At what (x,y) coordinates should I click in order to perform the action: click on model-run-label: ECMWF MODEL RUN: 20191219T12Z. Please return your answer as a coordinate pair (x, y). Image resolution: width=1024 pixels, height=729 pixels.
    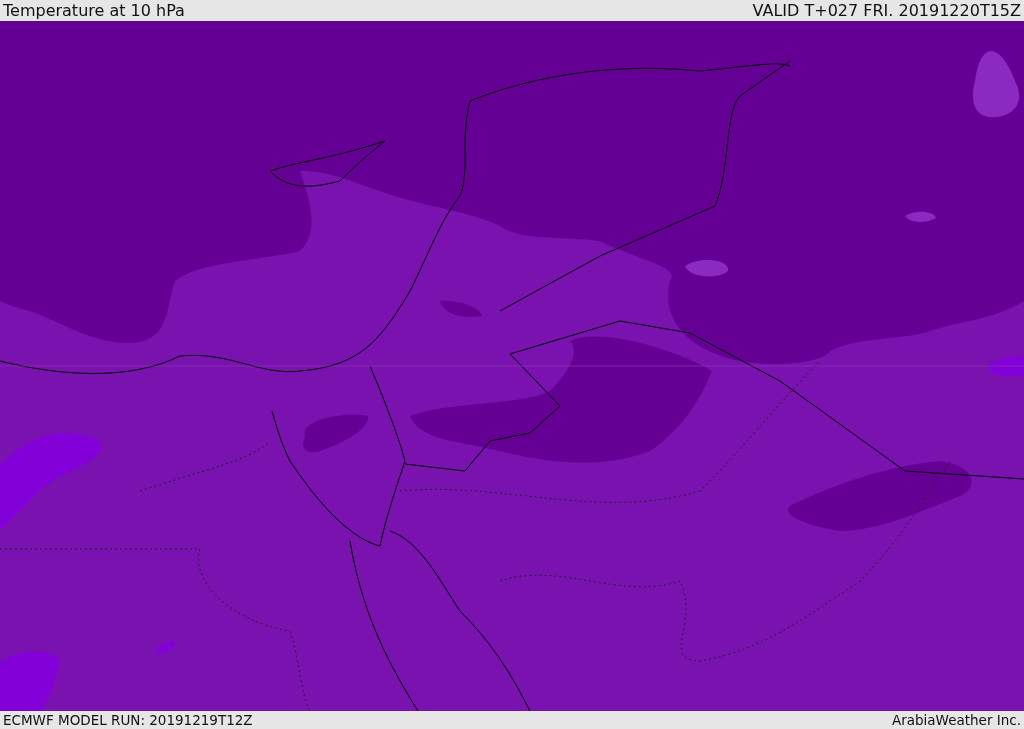
    Looking at the image, I should click on (128, 720).